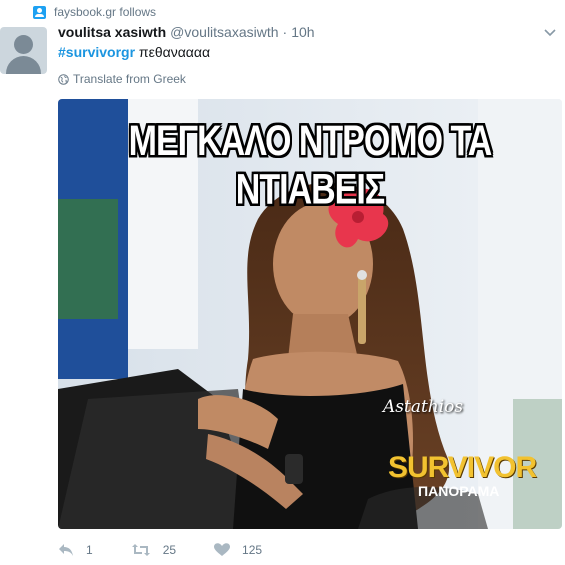  What do you see at coordinates (302, 32) in the screenshot?
I see `tweet-timestamp: 10h` at bounding box center [302, 32].